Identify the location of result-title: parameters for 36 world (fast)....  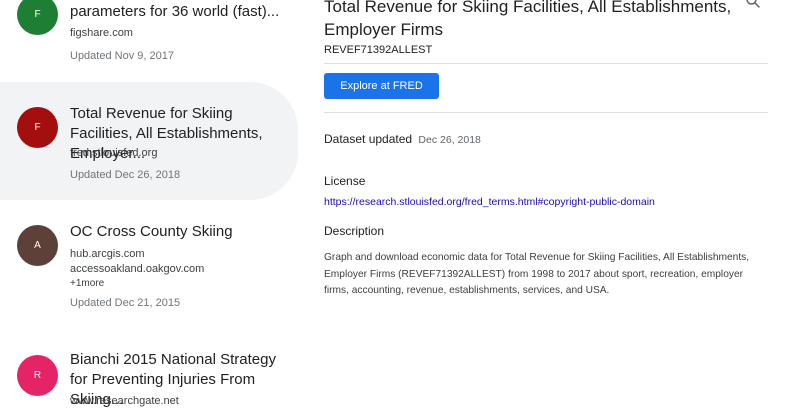
(180, 12).